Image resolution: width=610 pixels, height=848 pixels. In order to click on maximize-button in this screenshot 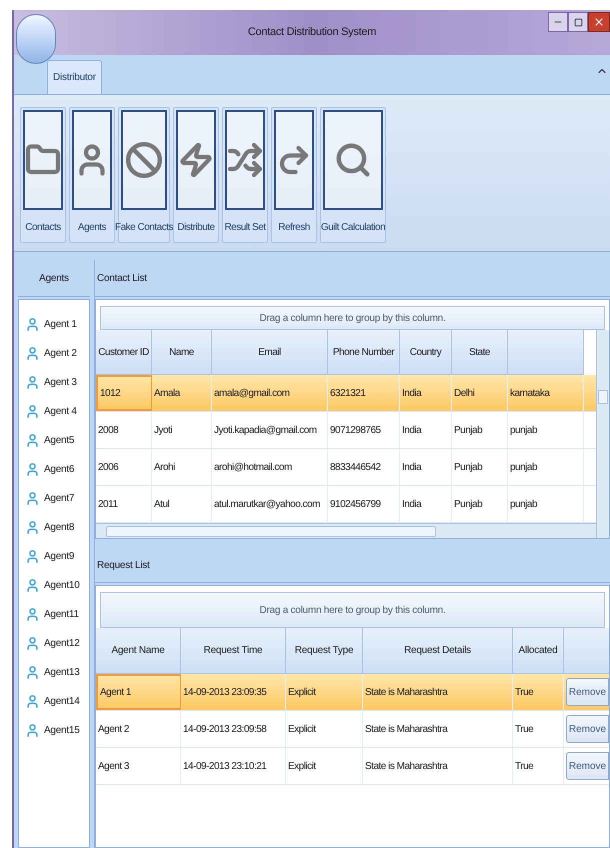, I will do `click(578, 22)`.